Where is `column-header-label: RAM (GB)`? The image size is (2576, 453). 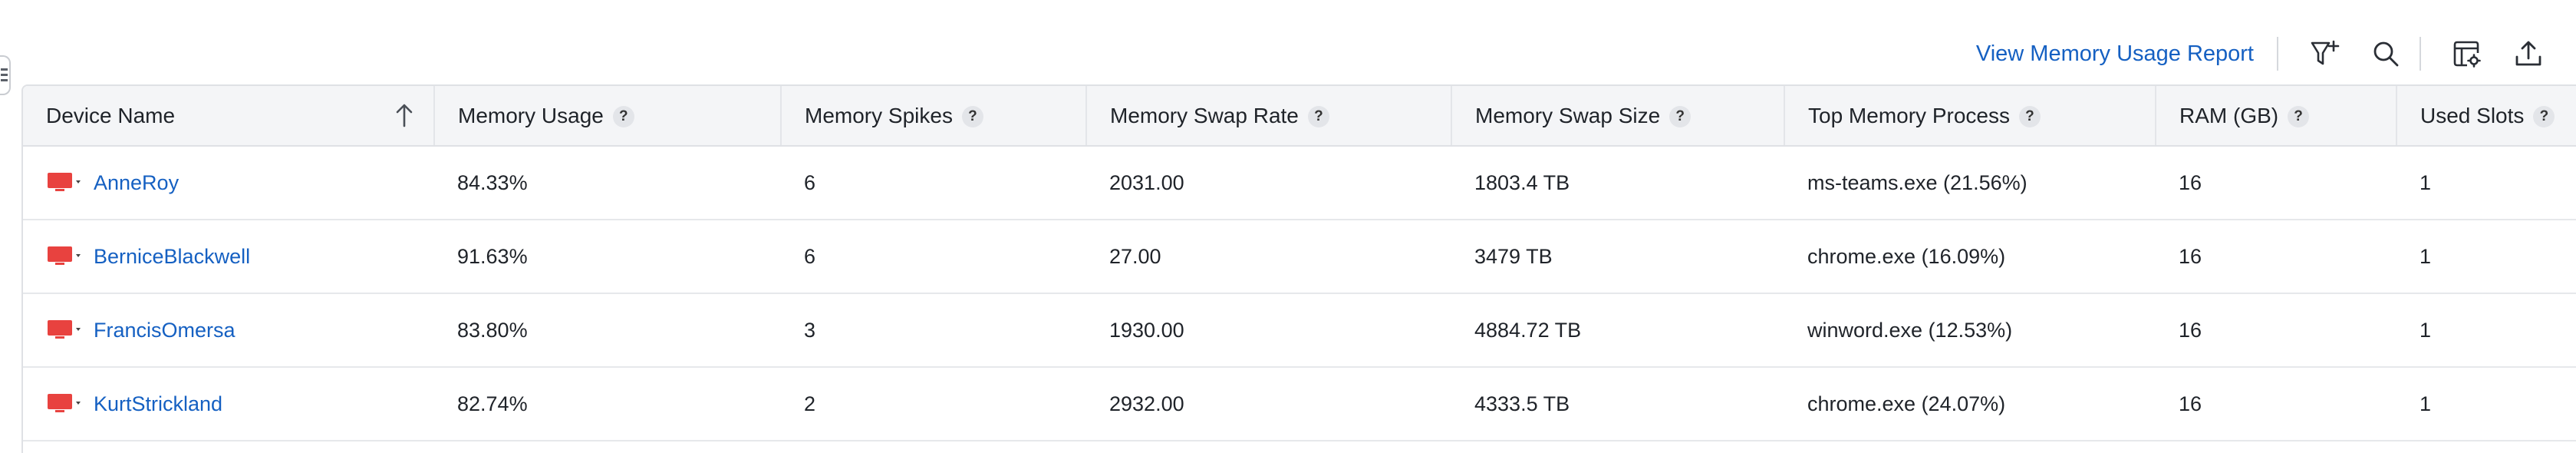
column-header-label: RAM (GB) is located at coordinates (2229, 115).